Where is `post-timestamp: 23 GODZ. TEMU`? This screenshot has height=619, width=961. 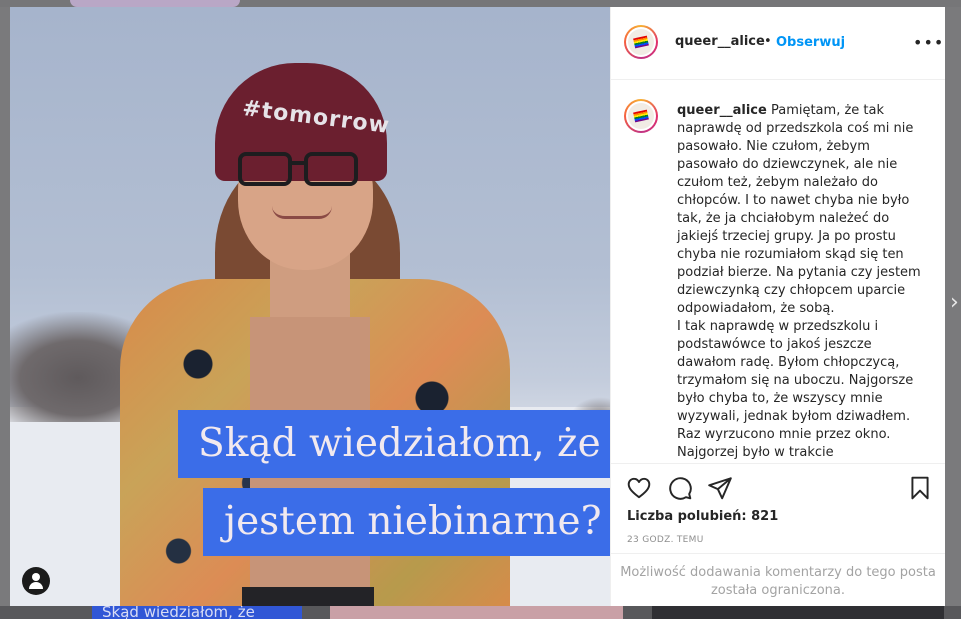 post-timestamp: 23 GODZ. TEMU is located at coordinates (665, 540).